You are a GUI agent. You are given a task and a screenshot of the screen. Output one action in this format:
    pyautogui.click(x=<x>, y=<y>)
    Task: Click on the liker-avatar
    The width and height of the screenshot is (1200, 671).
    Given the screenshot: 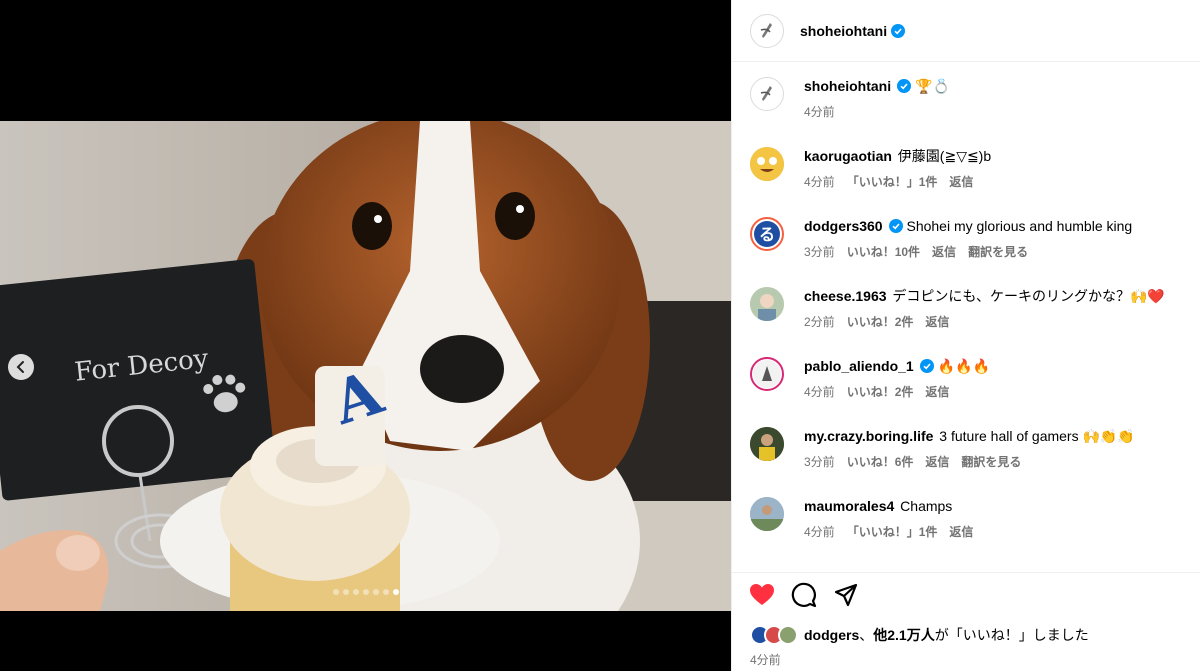 What is the action you would take?
    pyautogui.click(x=788, y=635)
    